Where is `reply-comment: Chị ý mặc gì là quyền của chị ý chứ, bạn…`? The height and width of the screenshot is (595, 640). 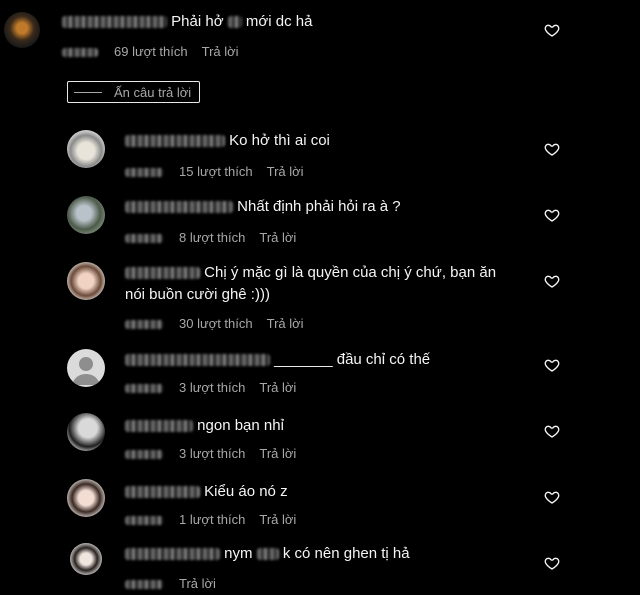
reply-comment: Chị ý mặc gì là quyền của chị ý chứ, bạn… is located at coordinates (320, 300).